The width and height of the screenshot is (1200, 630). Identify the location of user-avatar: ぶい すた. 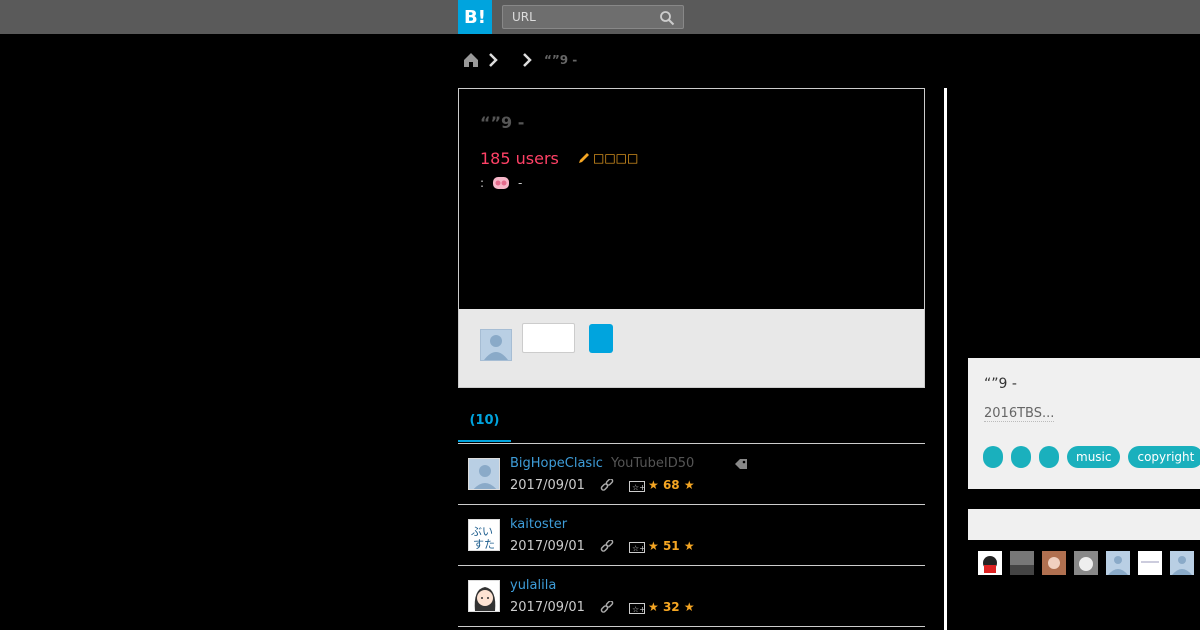
(484, 535).